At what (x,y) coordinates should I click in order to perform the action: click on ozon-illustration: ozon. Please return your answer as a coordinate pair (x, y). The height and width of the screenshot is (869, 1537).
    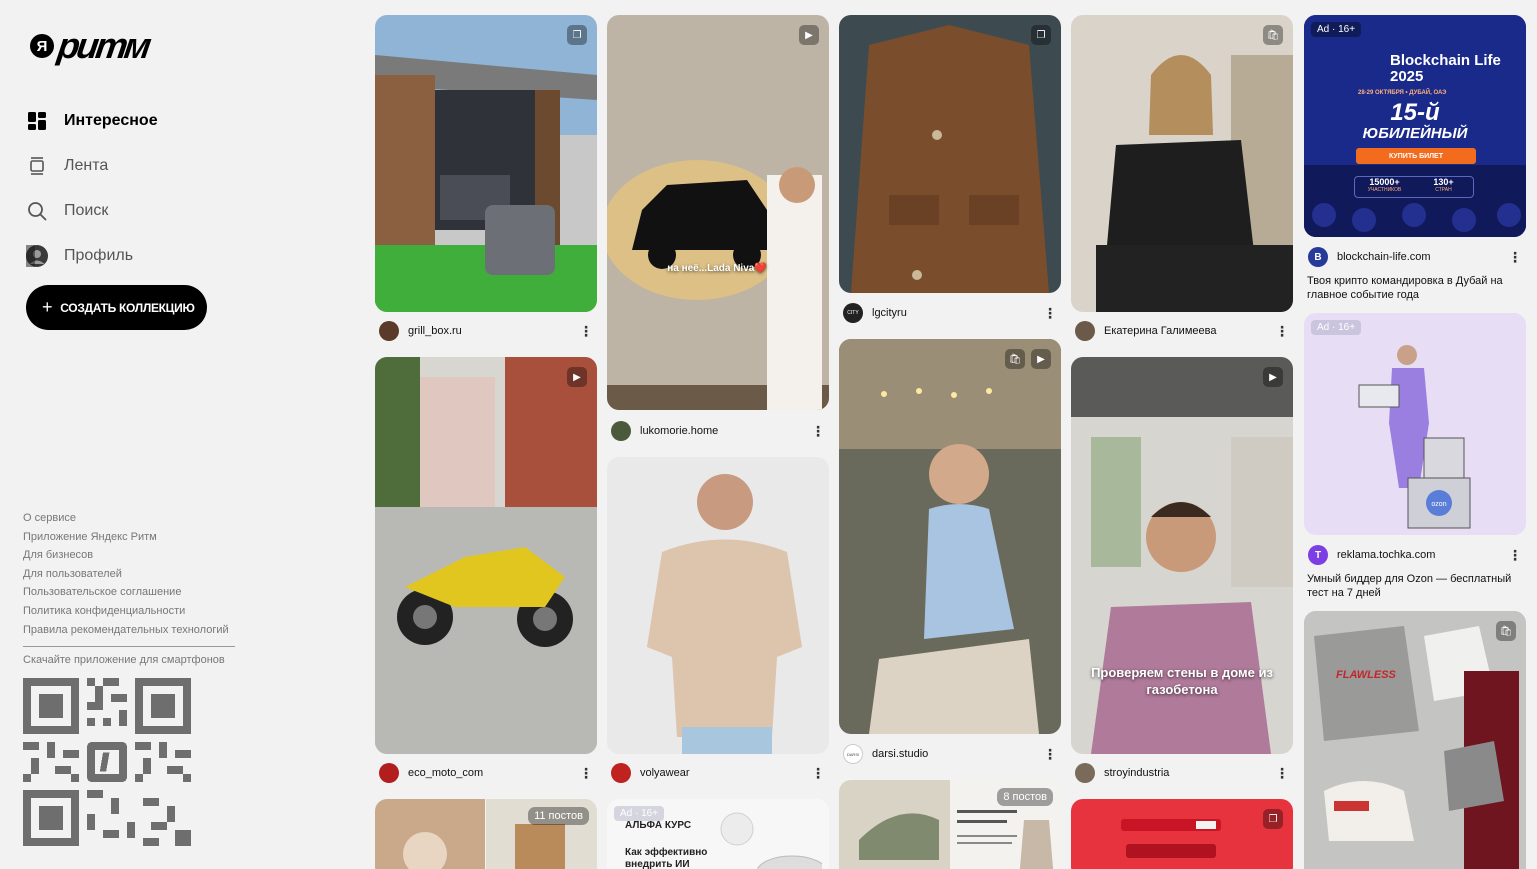
    Looking at the image, I should click on (1415, 424).